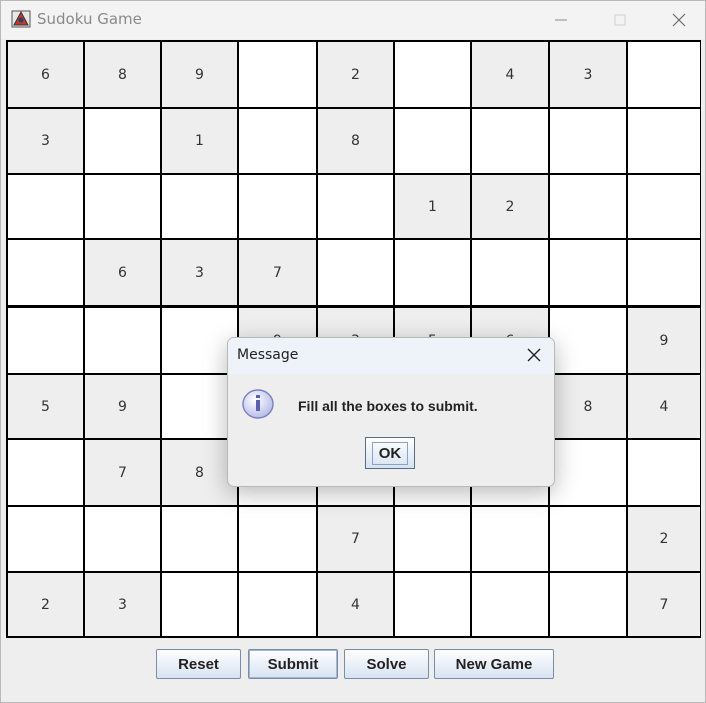  I want to click on sudoku-cell-r1c7: 4, so click(510, 74).